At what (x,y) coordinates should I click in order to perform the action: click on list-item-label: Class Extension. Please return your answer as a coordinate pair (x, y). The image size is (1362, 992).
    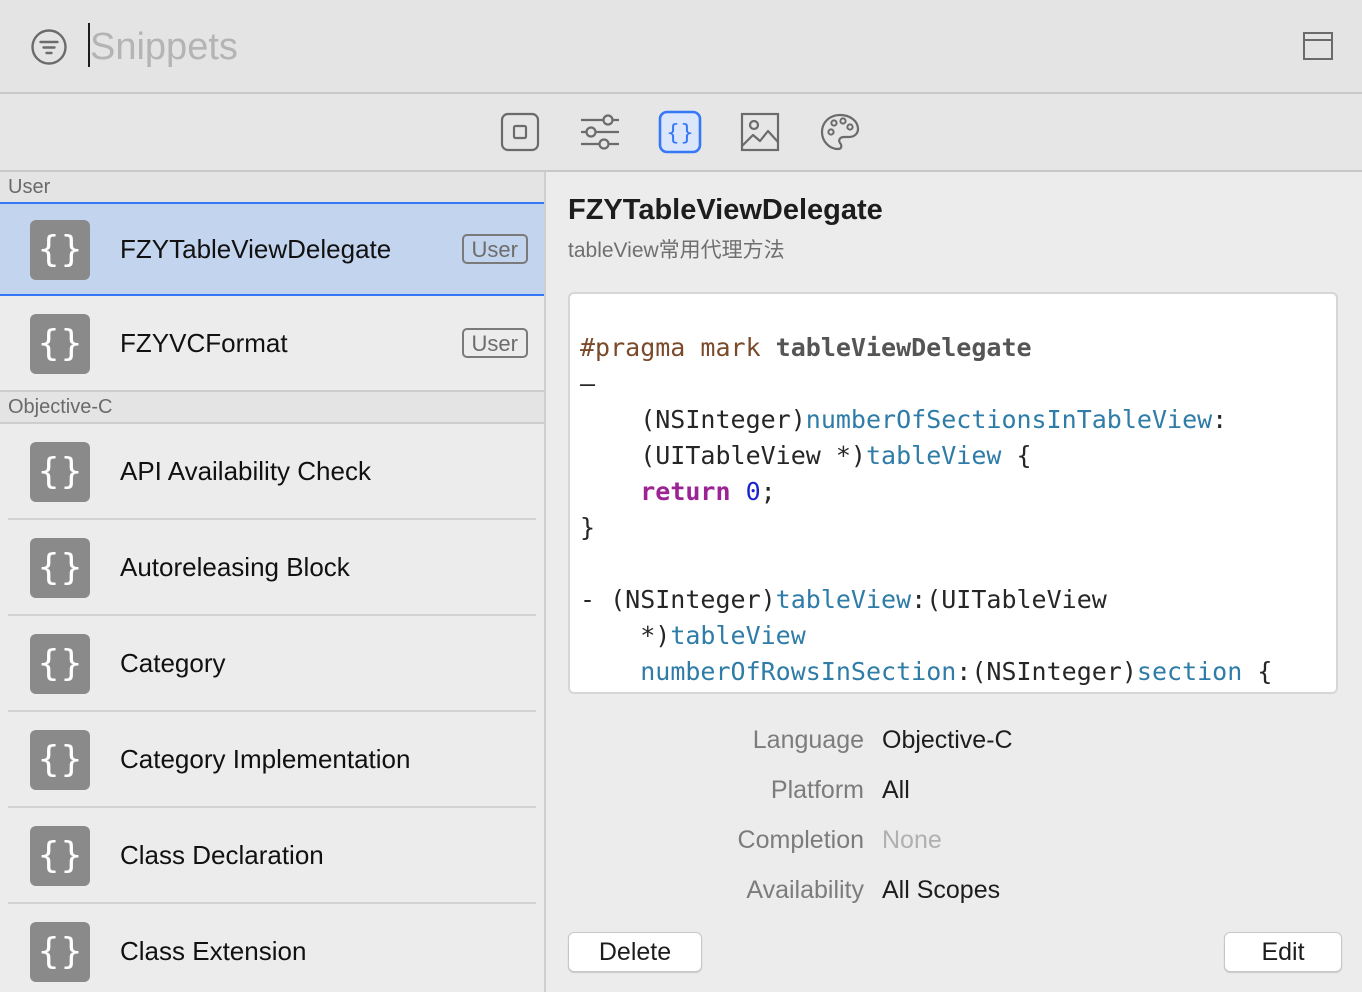
    Looking at the image, I should click on (213, 951).